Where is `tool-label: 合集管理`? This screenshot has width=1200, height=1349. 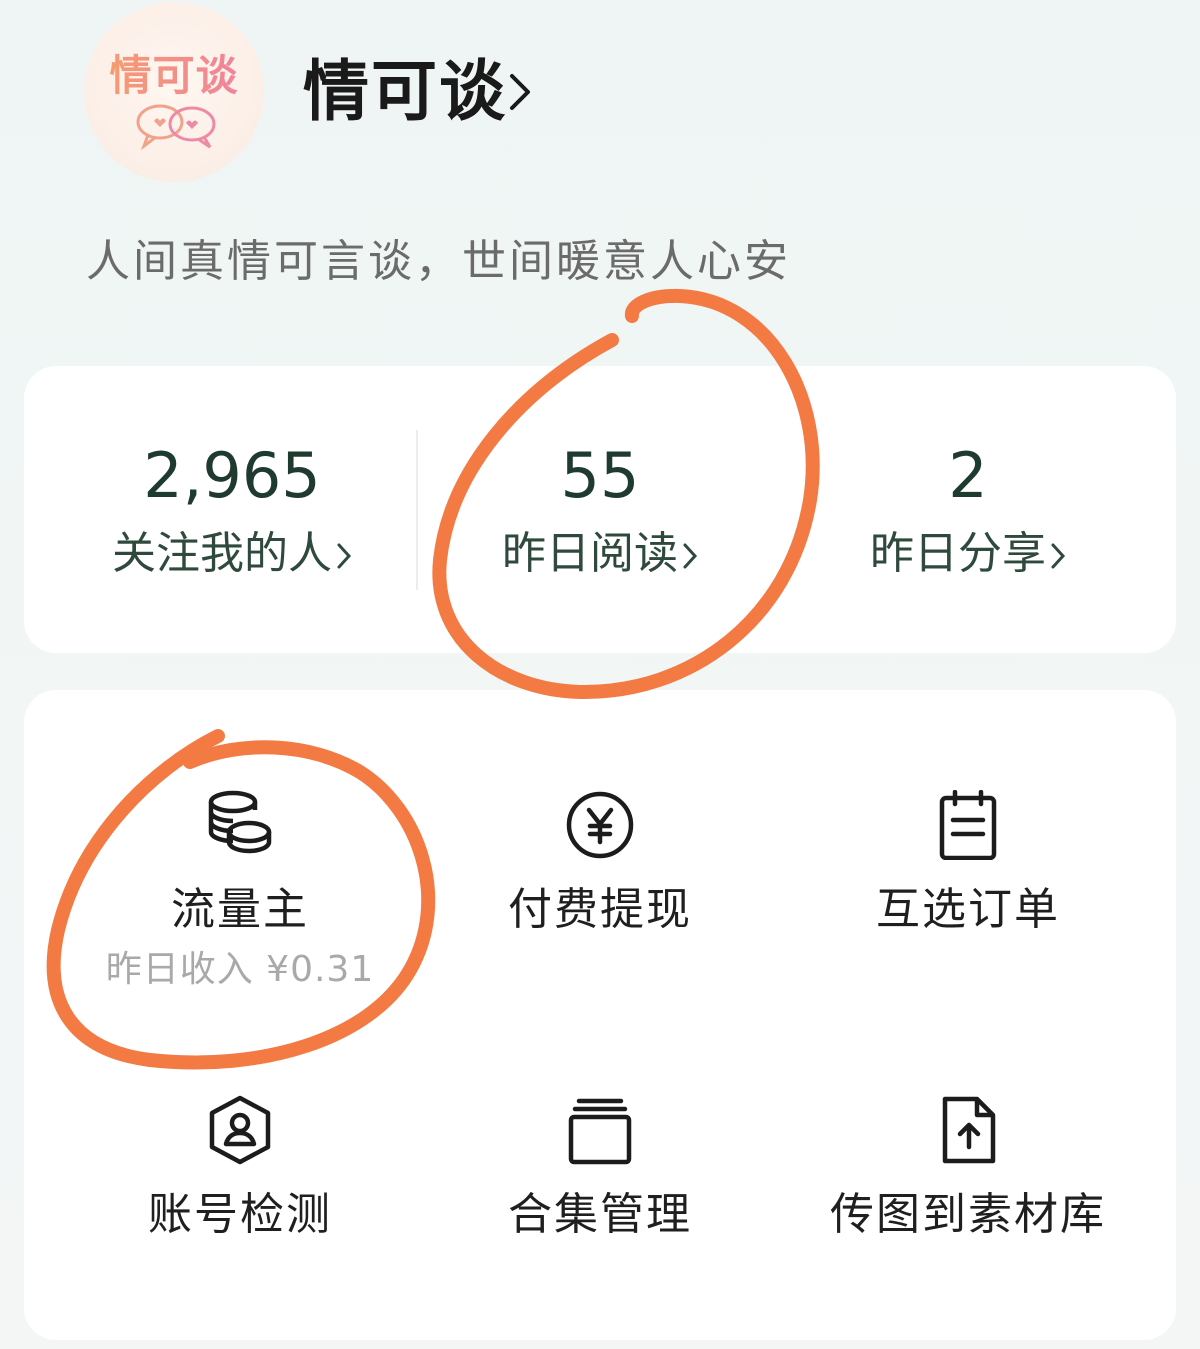
tool-label: 合集管理 is located at coordinates (600, 1214).